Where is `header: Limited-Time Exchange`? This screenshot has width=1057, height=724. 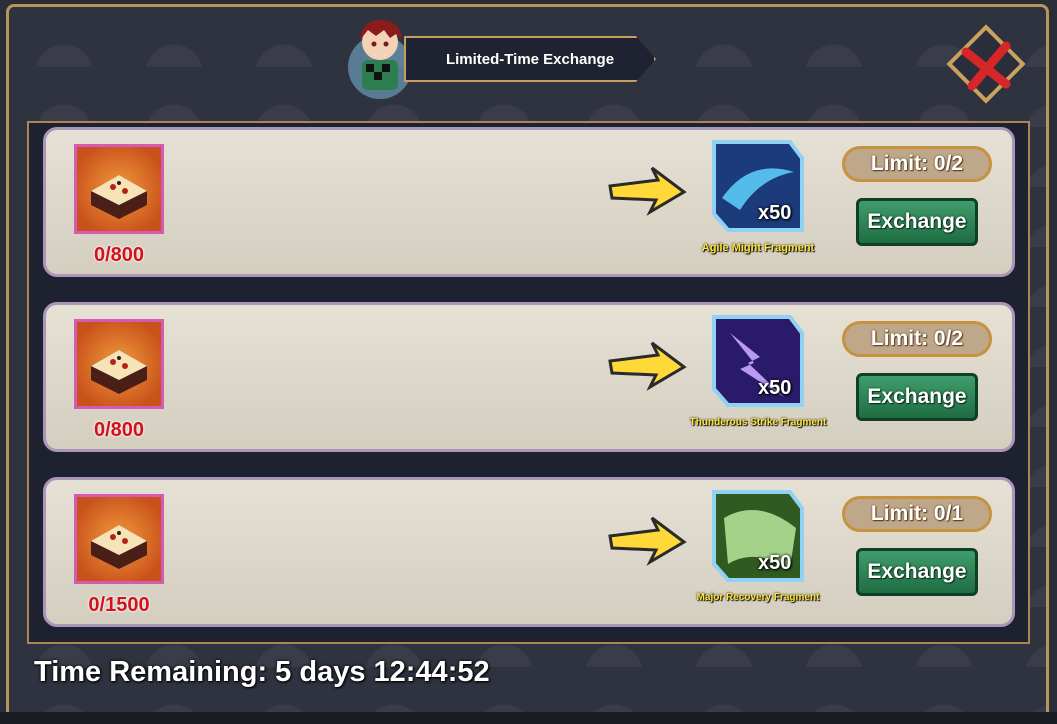
header: Limited-Time Exchange is located at coordinates (501, 59).